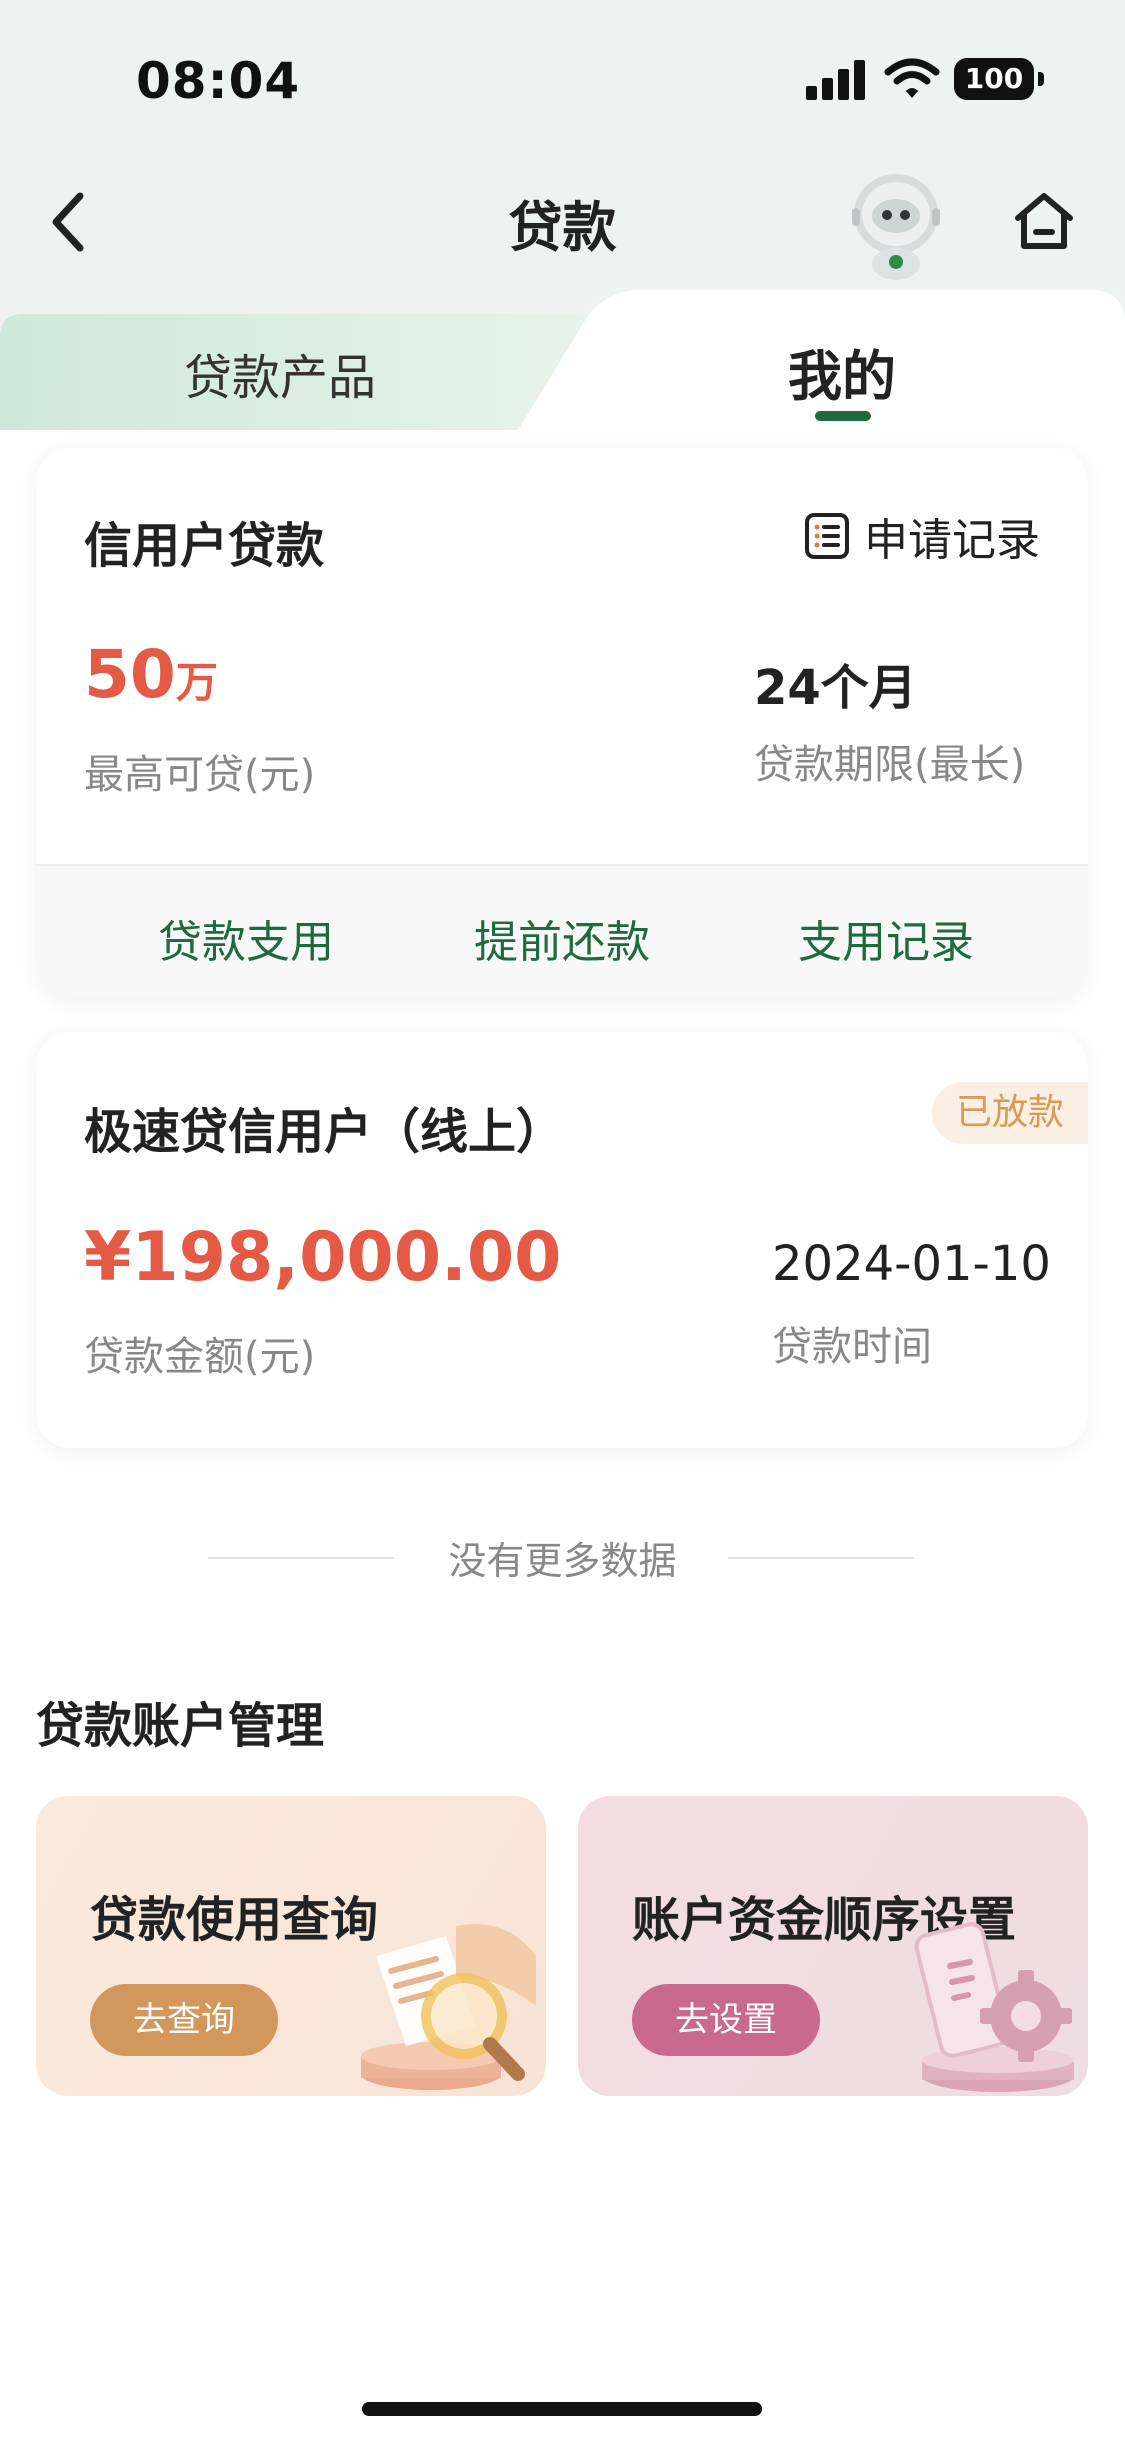 The height and width of the screenshot is (2439, 1125). Describe the element at coordinates (196, 682) in the screenshot. I see `max-amount-unit: 万` at that location.